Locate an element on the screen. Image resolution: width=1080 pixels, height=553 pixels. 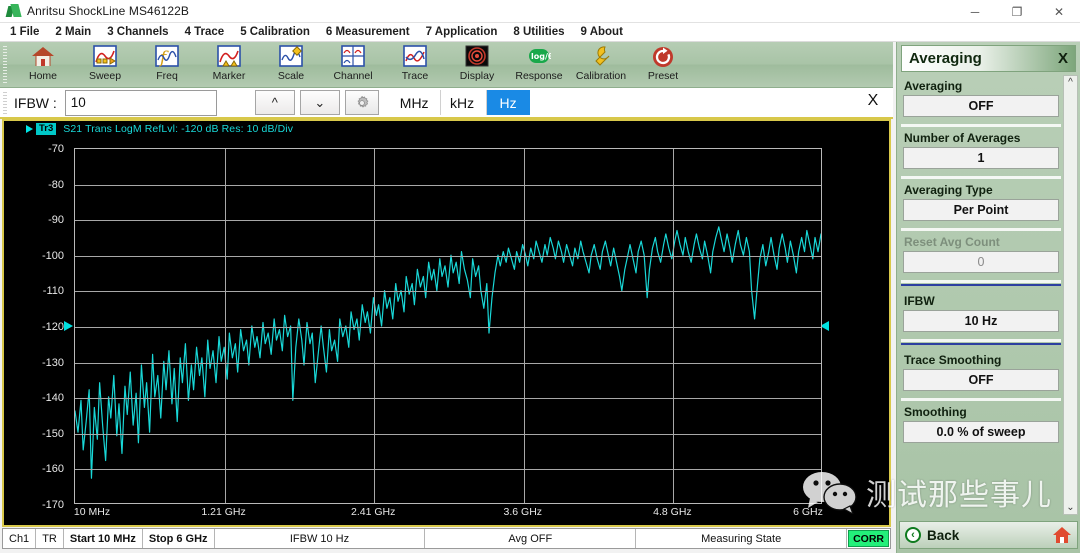
toolbar-button-scale: Scale is located at coordinates (291, 64).